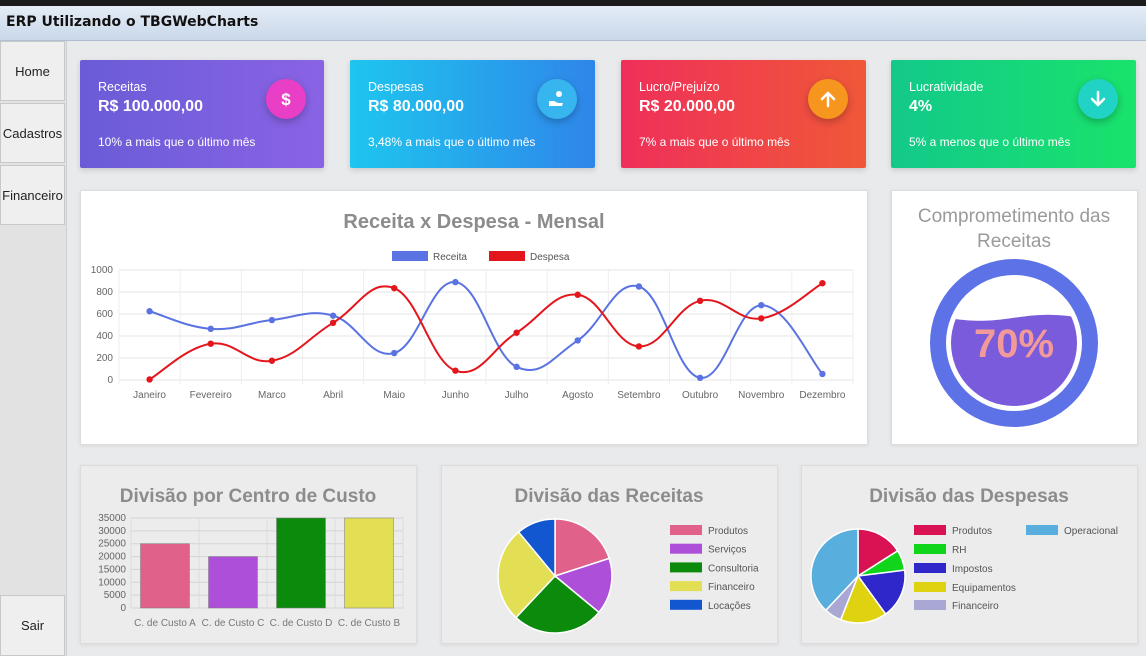 The height and width of the screenshot is (656, 1146). What do you see at coordinates (473, 222) in the screenshot?
I see `line-chart-title: Receita x Despesa - Mensal` at bounding box center [473, 222].